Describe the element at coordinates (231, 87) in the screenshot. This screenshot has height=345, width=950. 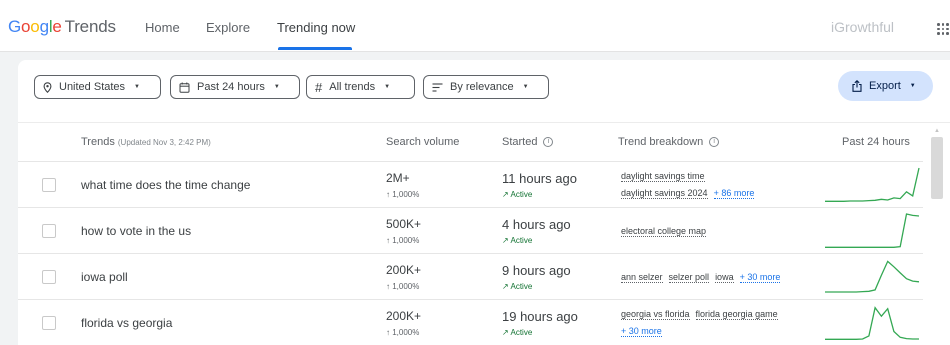
I see `time-filter-label: Past 24 hours` at that location.